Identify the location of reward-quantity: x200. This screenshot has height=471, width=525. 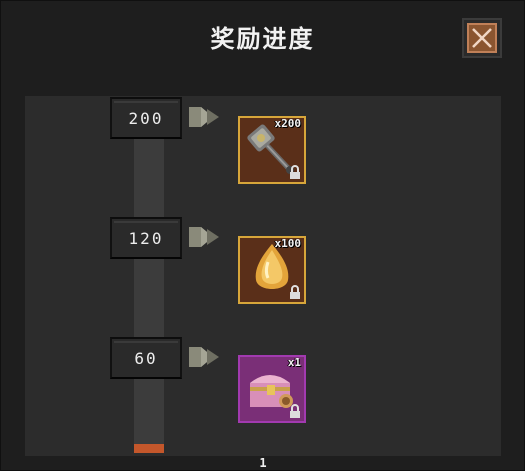
(288, 123).